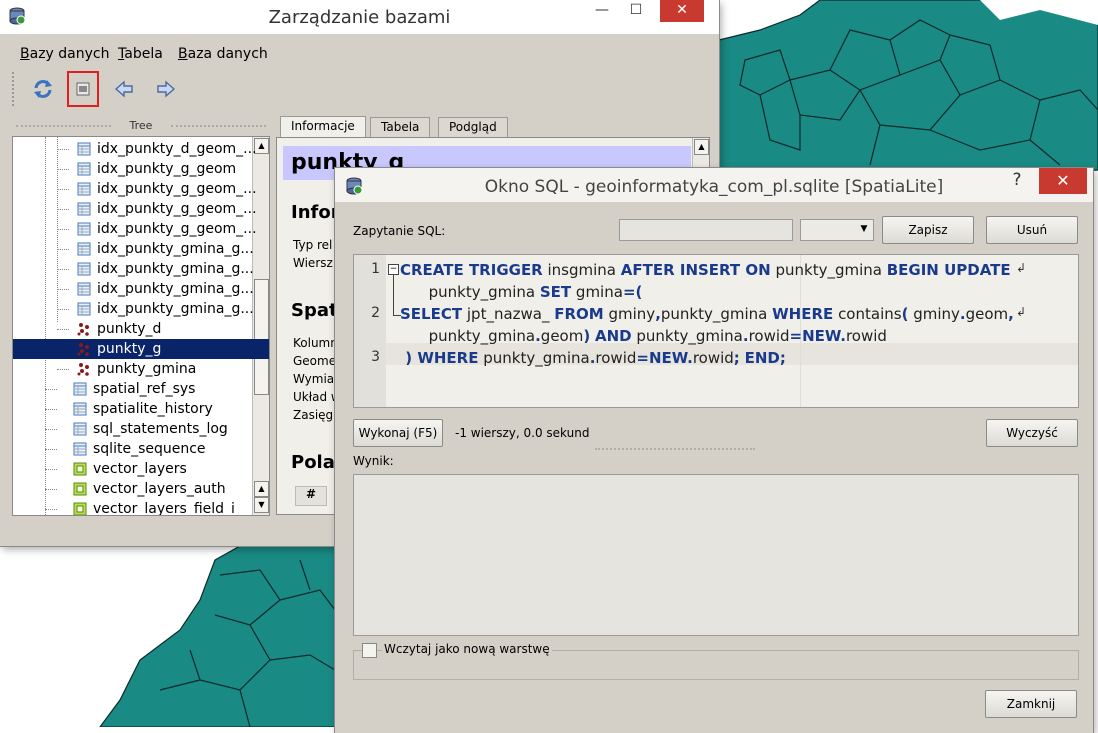 This screenshot has width=1098, height=733. What do you see at coordinates (130, 469) in the screenshot?
I see `tree-item: vector_layers` at bounding box center [130, 469].